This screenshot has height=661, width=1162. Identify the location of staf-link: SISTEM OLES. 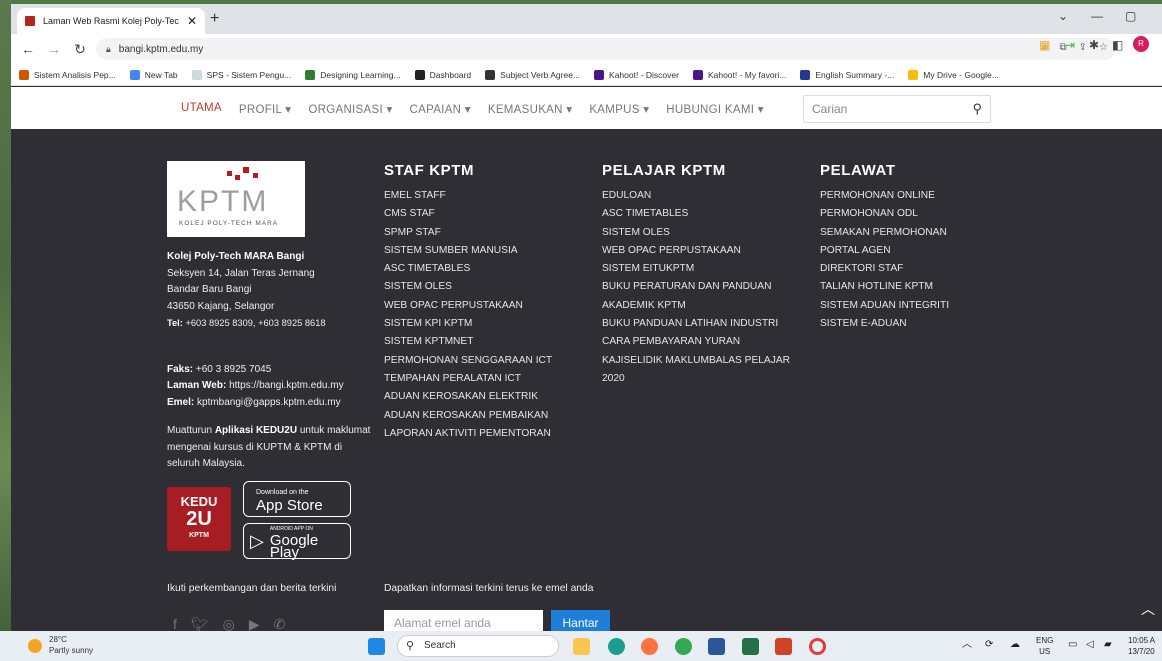
(468, 287).